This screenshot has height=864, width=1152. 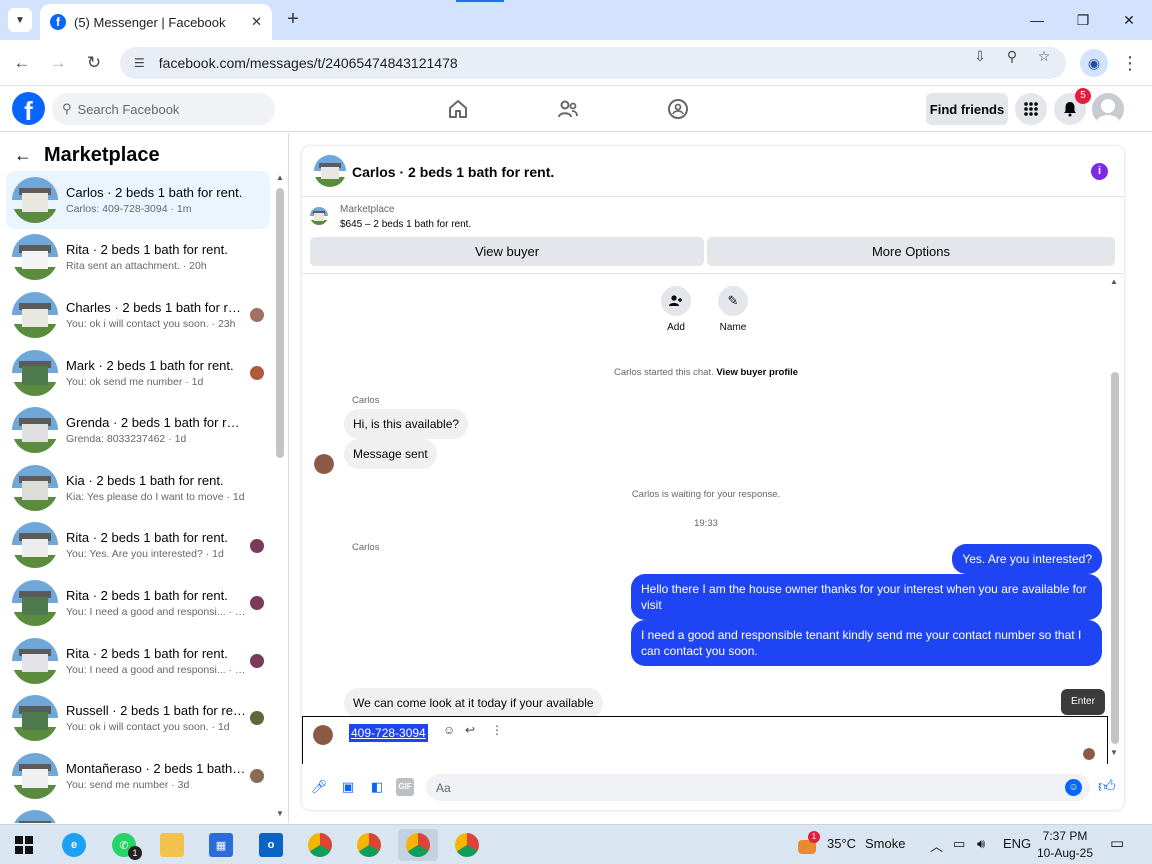 What do you see at coordinates (293, 19) in the screenshot?
I see `new-tab-icon: +` at bounding box center [293, 19].